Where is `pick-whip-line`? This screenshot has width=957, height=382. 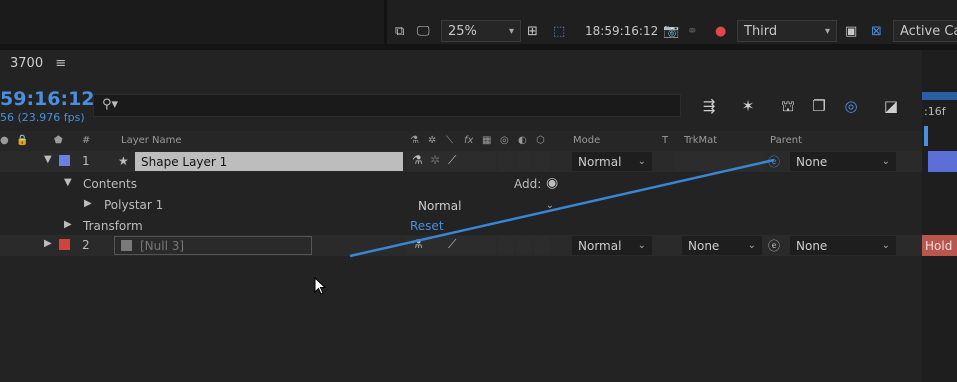
pick-whip-line is located at coordinates (562, 208).